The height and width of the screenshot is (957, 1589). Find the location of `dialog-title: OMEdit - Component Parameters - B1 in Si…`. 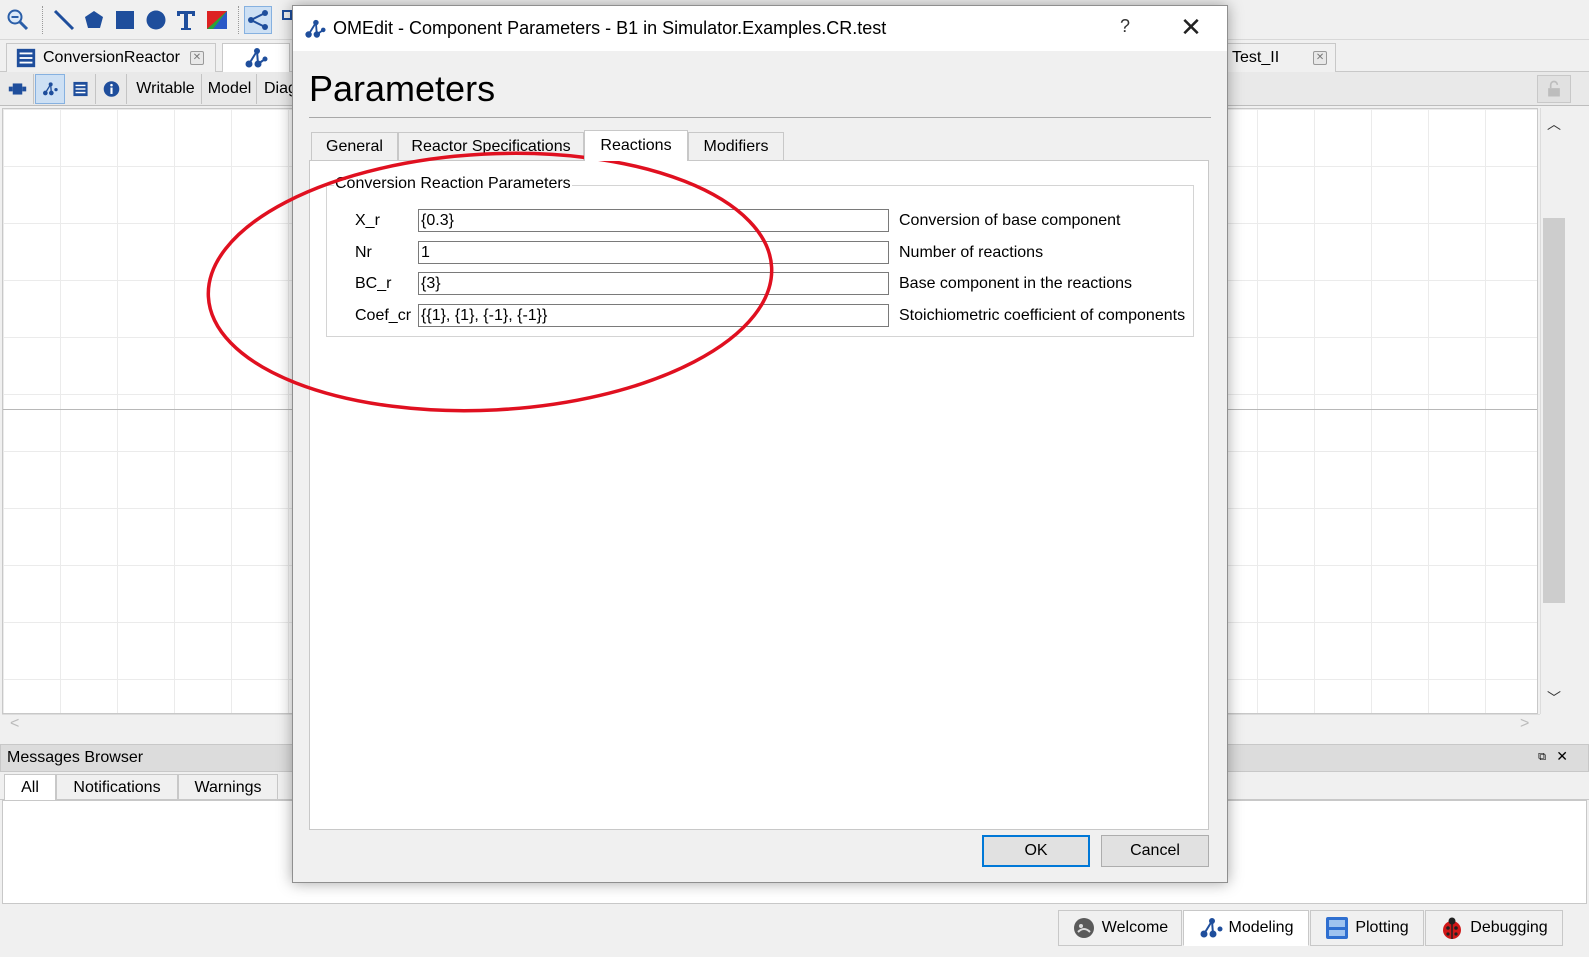

dialog-title: OMEdit - Component Parameters - B1 in Si… is located at coordinates (610, 28).